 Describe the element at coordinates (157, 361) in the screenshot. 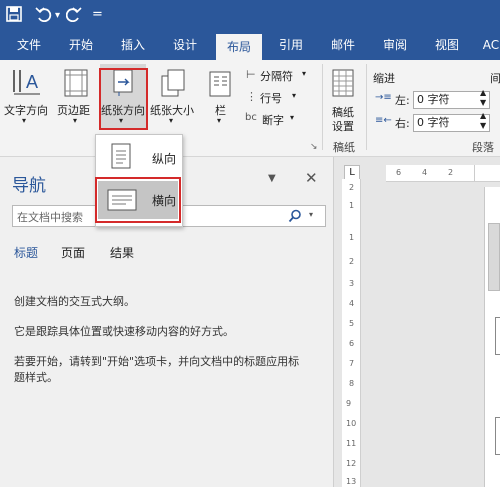

I see `nav-help-line-3: 若要开始，请转到"开始"选项卡，并向文档中的标题应用标` at that location.